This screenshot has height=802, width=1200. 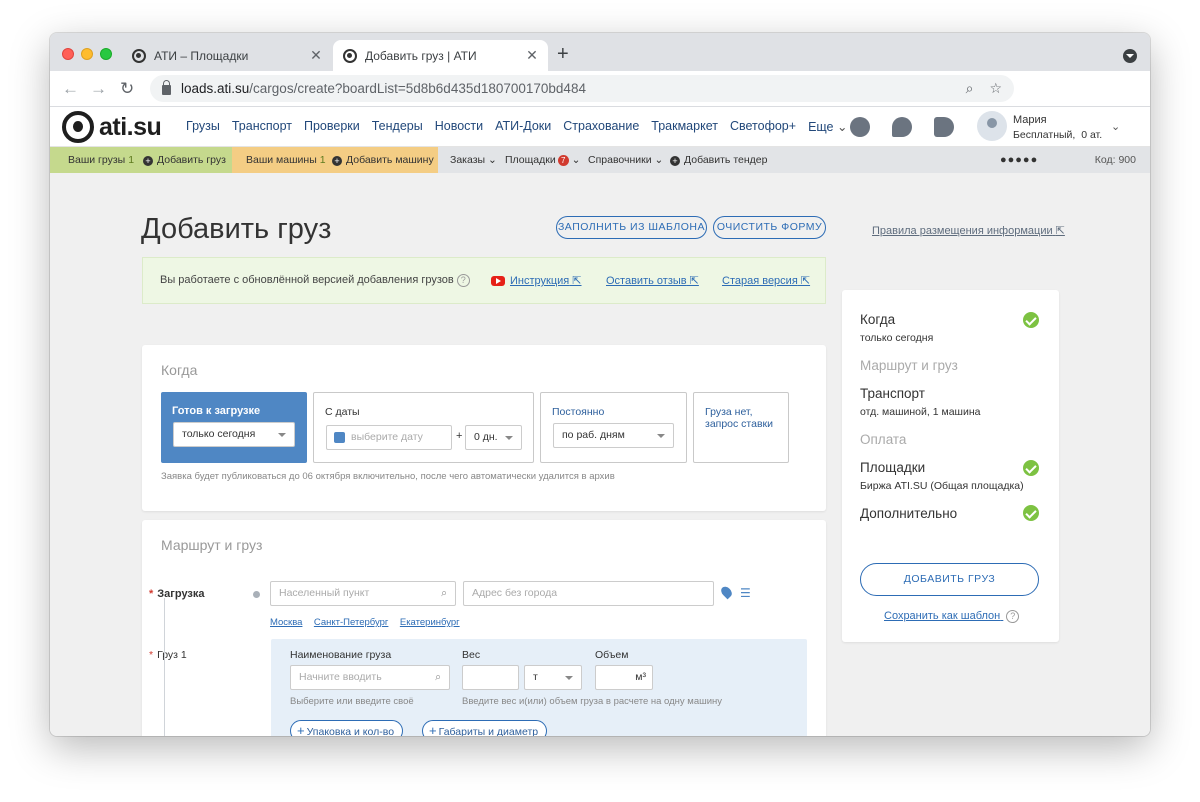 I want to click on youtube-icon, so click(x=498, y=281).